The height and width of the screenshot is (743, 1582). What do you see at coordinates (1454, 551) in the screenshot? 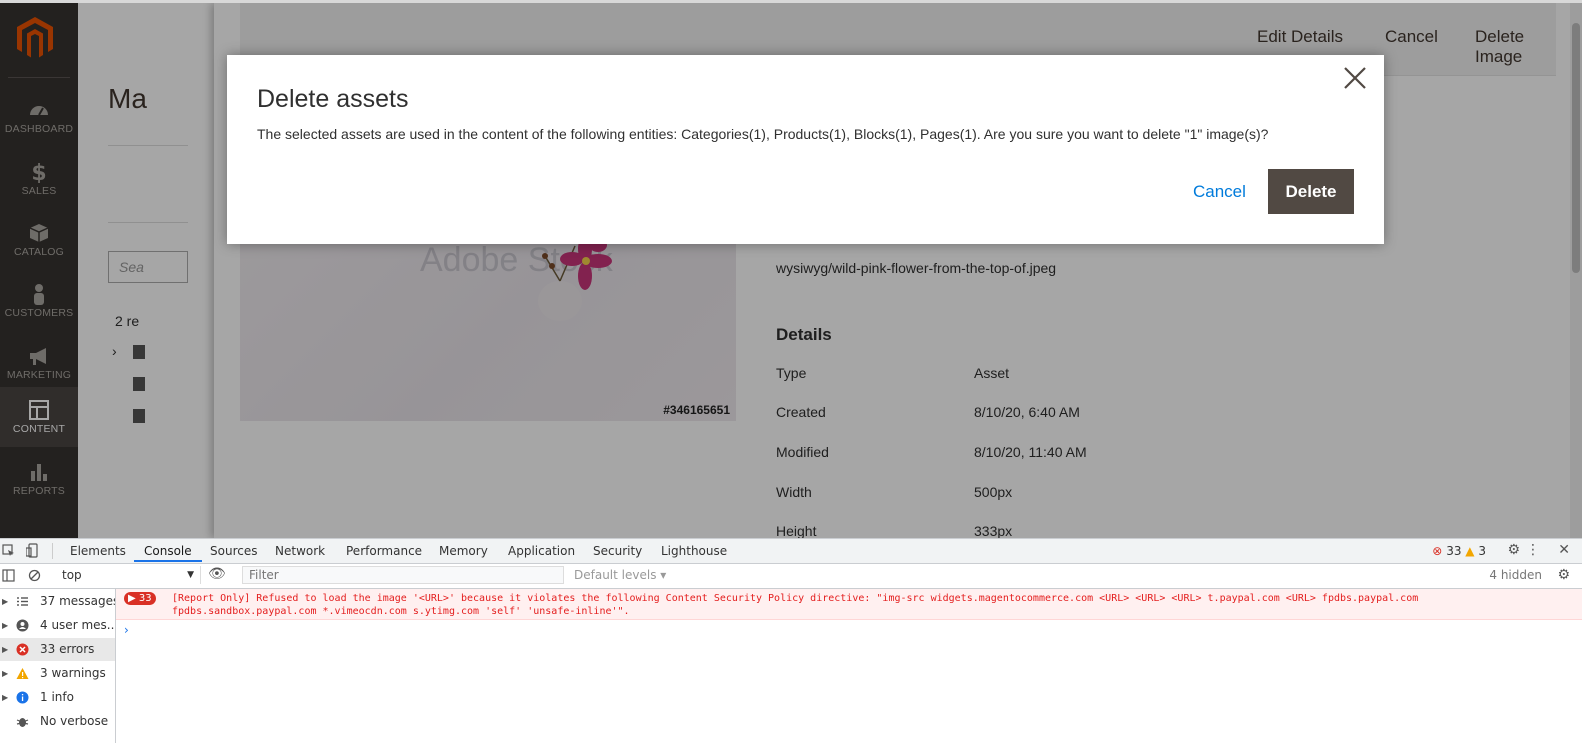
I see `error-count: 33` at bounding box center [1454, 551].